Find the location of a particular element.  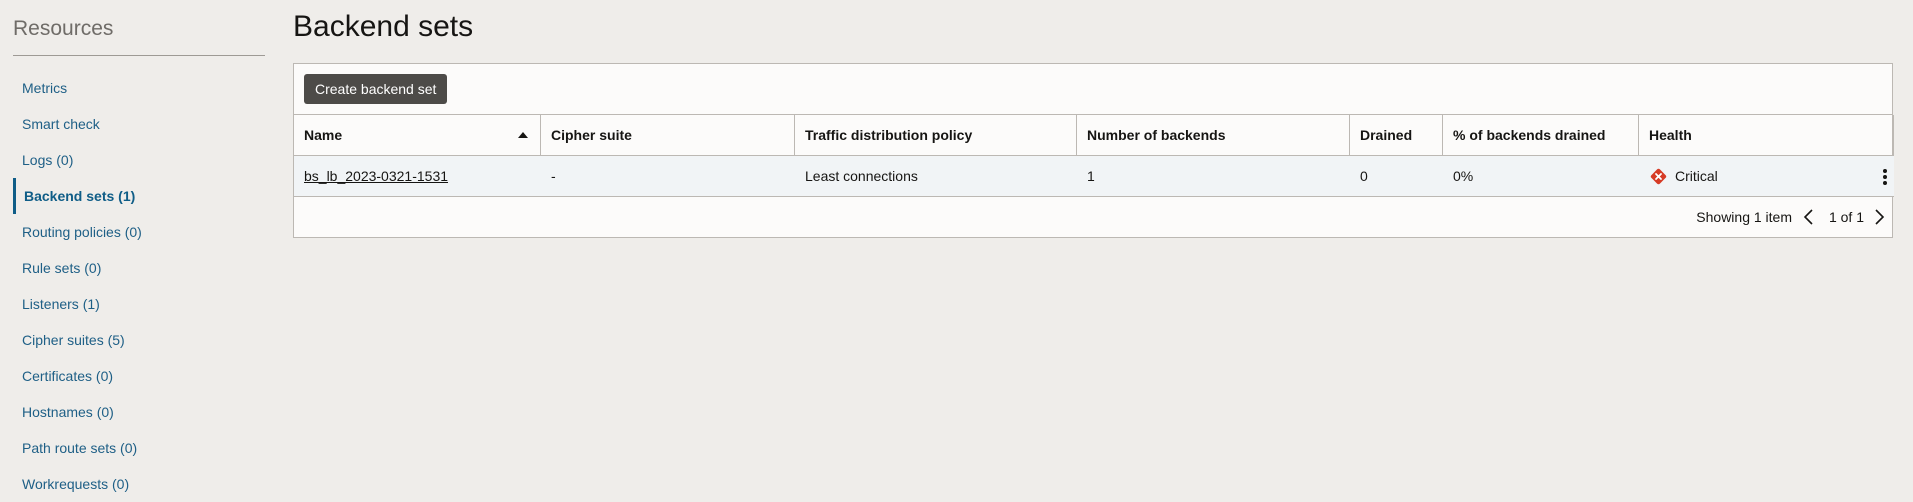

sidebar-item-logs: Logs (0) is located at coordinates (139, 160).